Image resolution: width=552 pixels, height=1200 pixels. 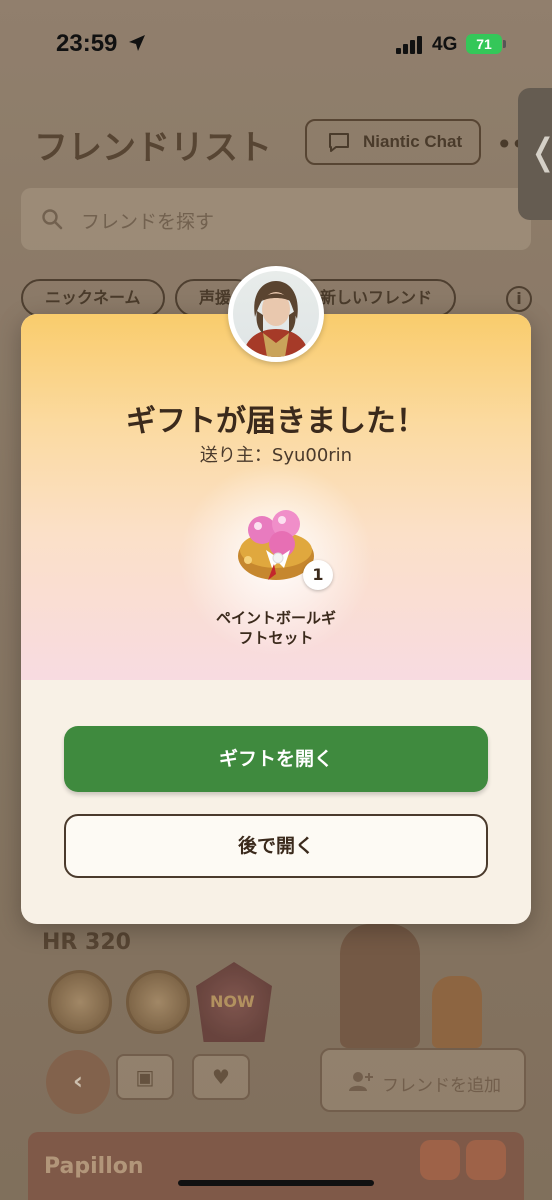 What do you see at coordinates (276, 846) in the screenshot?
I see `open-later-button: 後で開く` at bounding box center [276, 846].